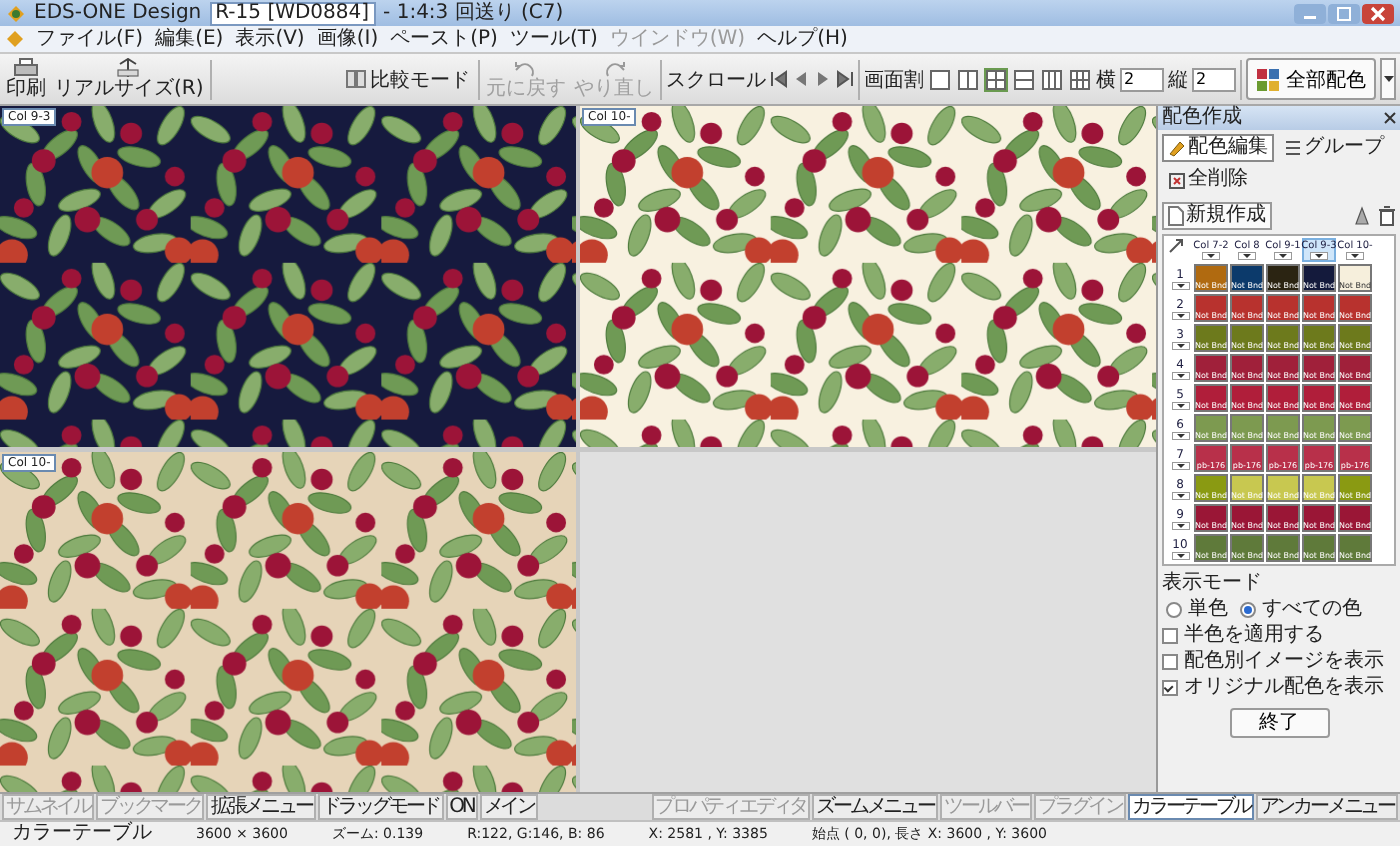 This screenshot has width=1400, height=846. I want to click on dock-tab: ON, so click(461, 807).